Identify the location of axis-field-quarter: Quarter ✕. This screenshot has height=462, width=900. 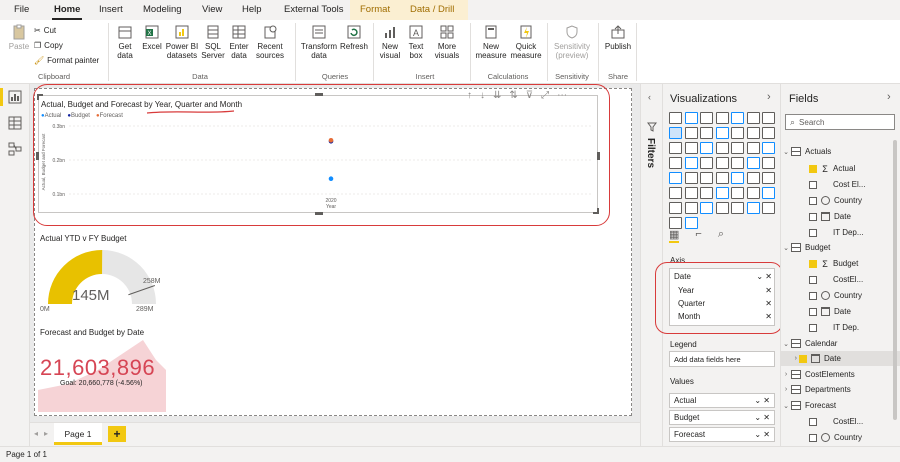
(725, 303).